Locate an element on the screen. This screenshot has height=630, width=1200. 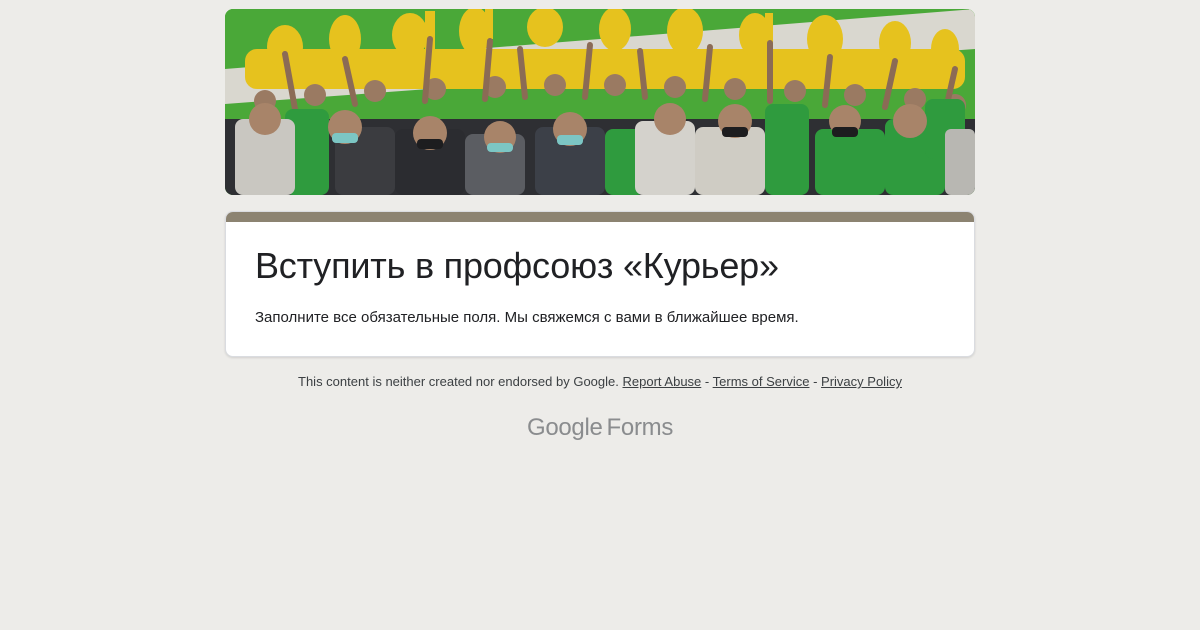
card-accent-bar is located at coordinates (600, 217).